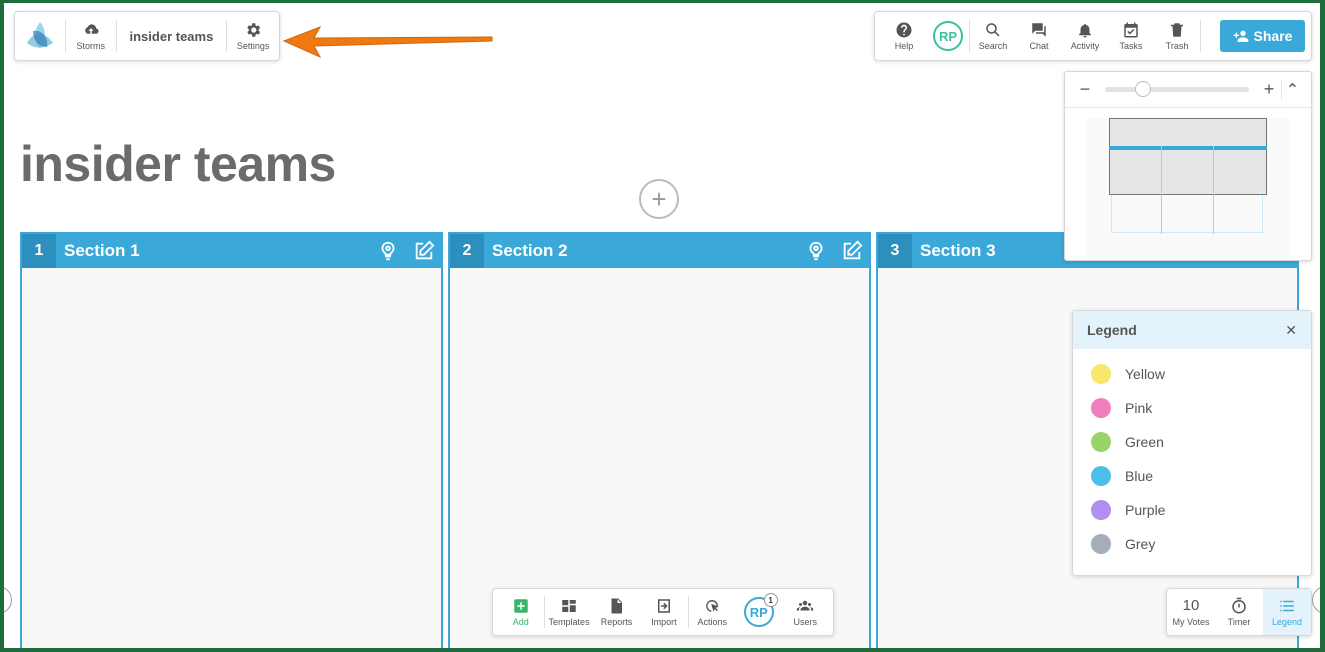 The image size is (1325, 652). What do you see at coordinates (1201, 374) in the screenshot?
I see `legend-item: Yellow` at bounding box center [1201, 374].